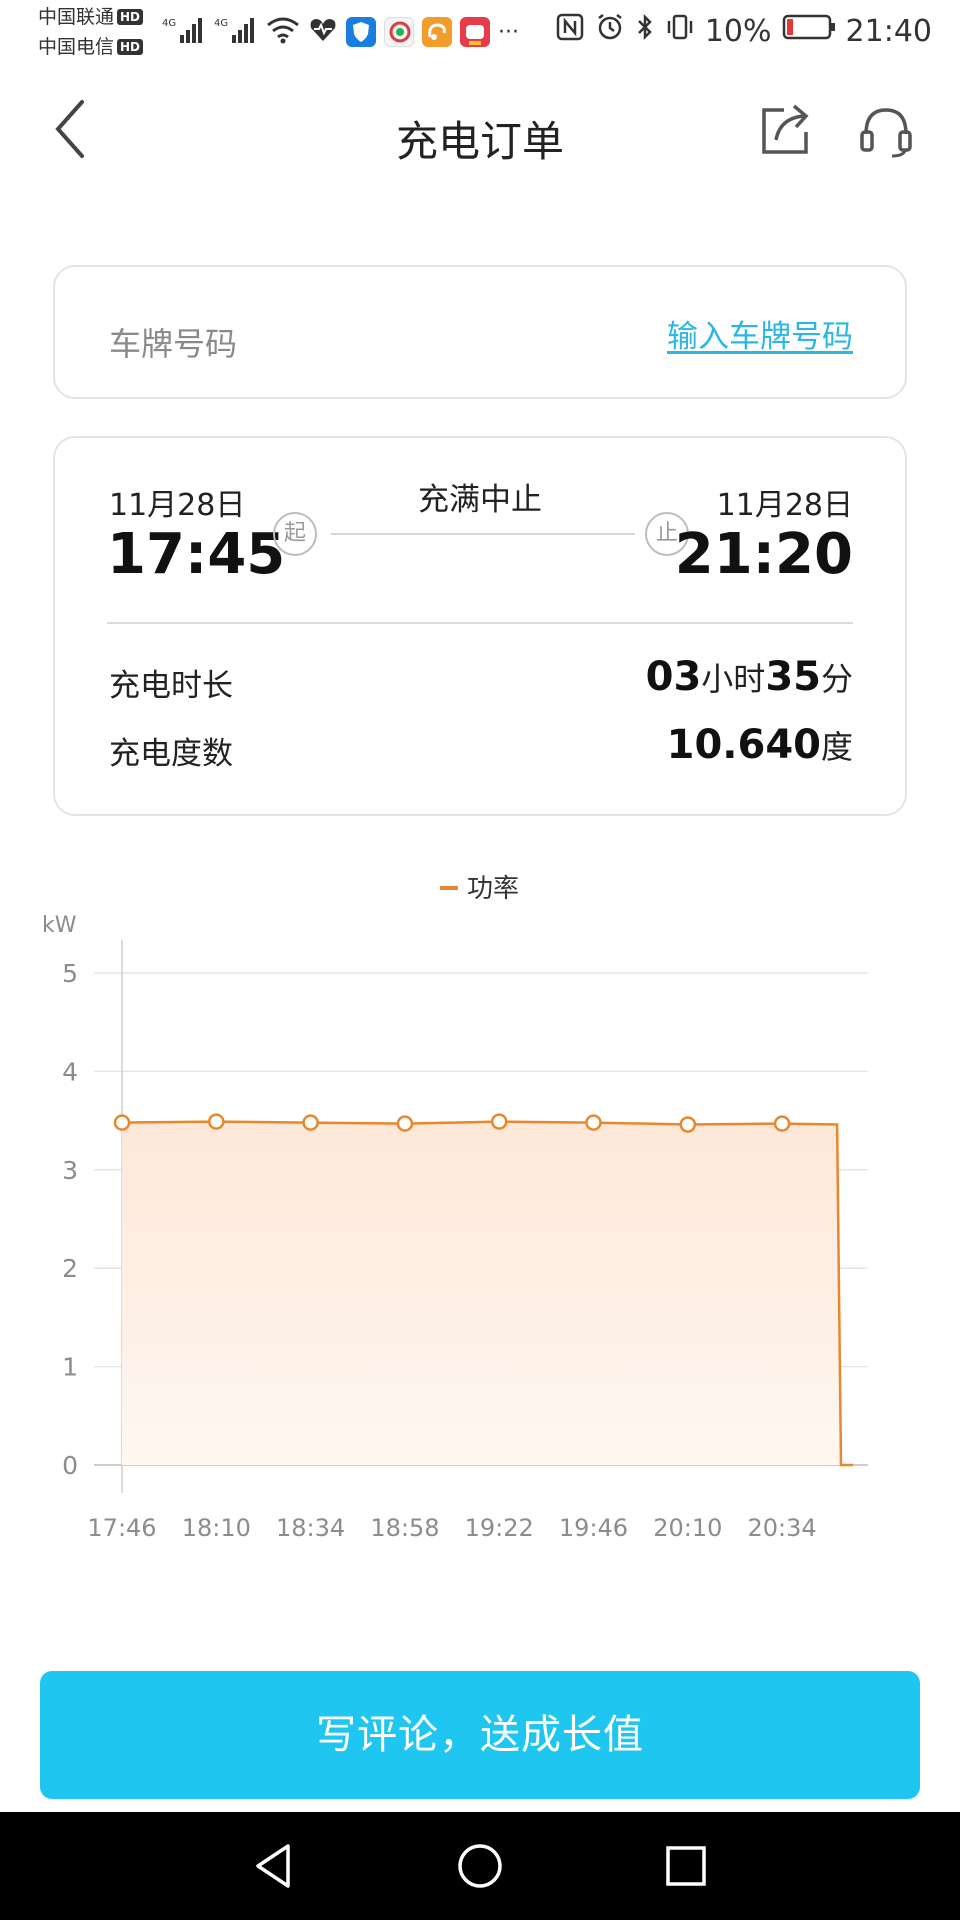 This screenshot has width=960, height=1920. I want to click on legend-label: 功率, so click(493, 889).